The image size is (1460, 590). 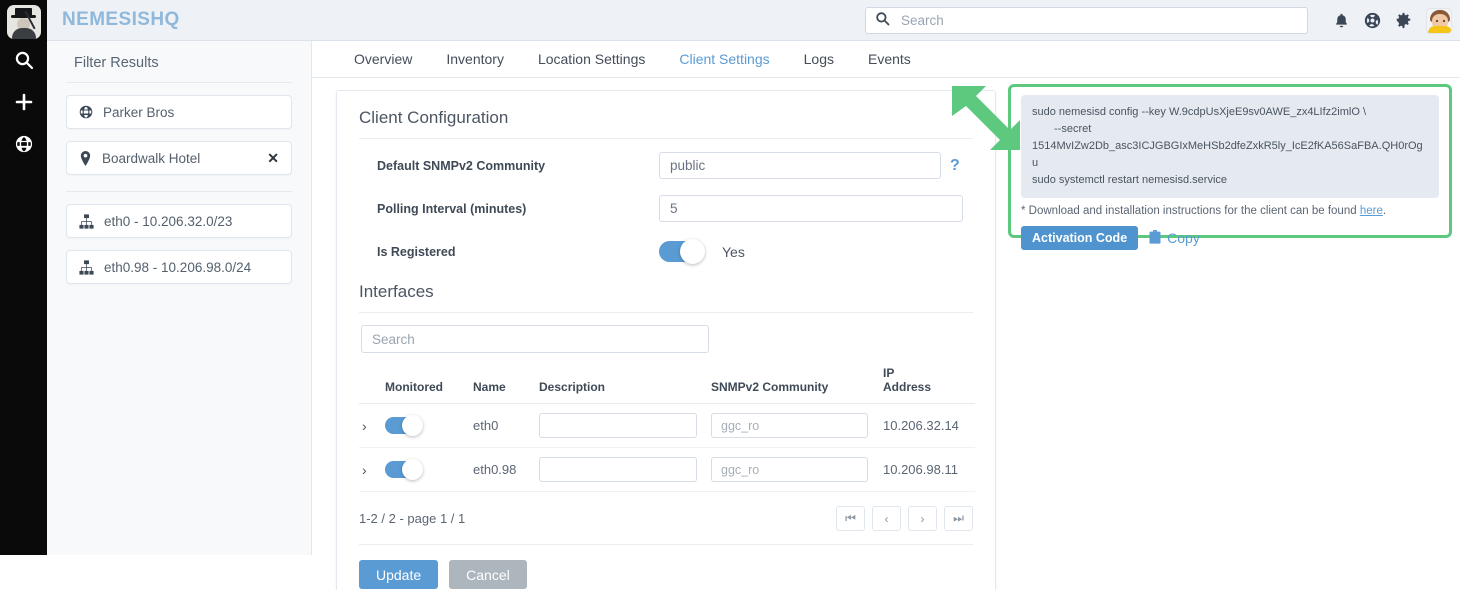 What do you see at coordinates (461, 165) in the screenshot?
I see `field-label: Default SNMPv2 Community` at bounding box center [461, 165].